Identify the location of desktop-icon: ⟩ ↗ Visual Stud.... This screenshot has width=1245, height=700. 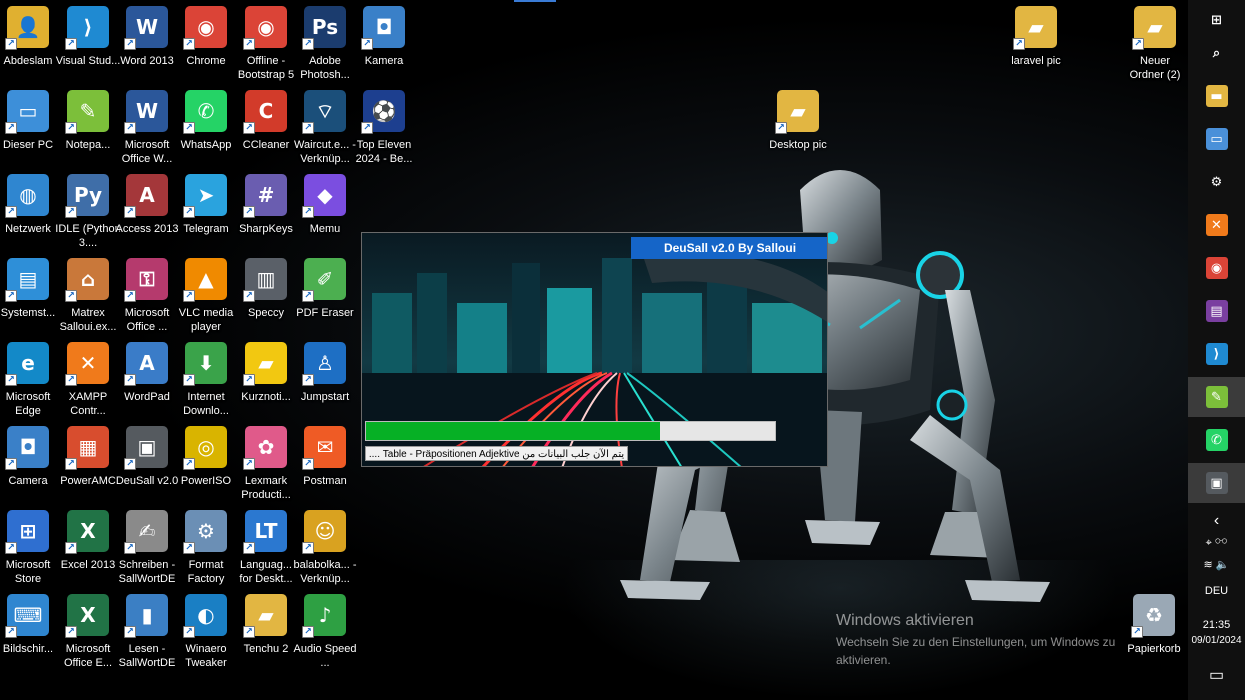
(88, 48).